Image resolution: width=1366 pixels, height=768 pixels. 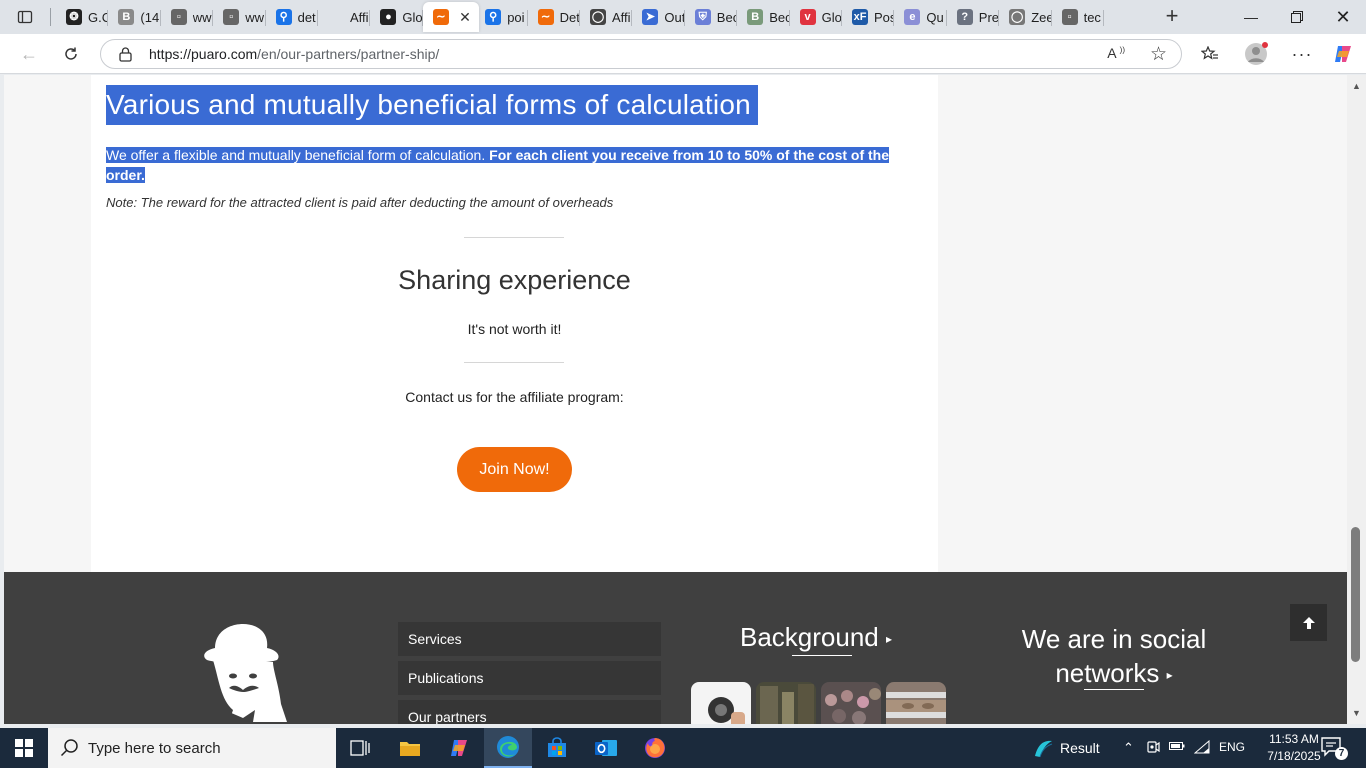 What do you see at coordinates (514, 469) in the screenshot?
I see `join-now-button: Join Now!` at bounding box center [514, 469].